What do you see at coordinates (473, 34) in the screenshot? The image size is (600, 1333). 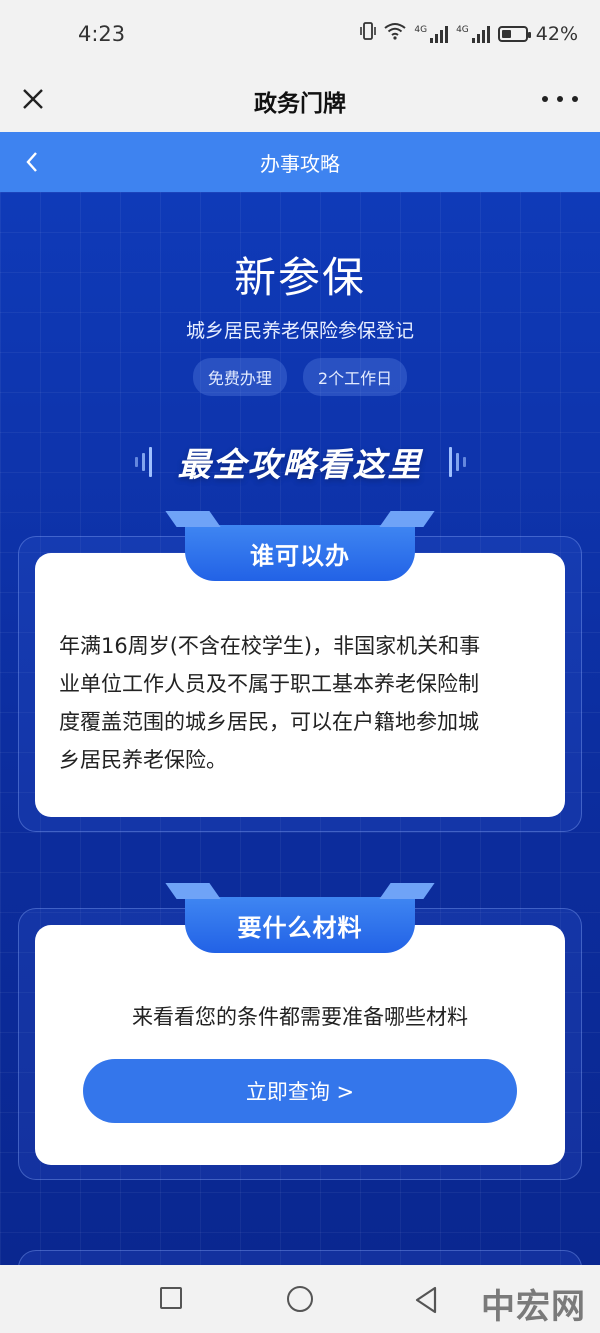 I see `signal-icon-2: 4G` at bounding box center [473, 34].